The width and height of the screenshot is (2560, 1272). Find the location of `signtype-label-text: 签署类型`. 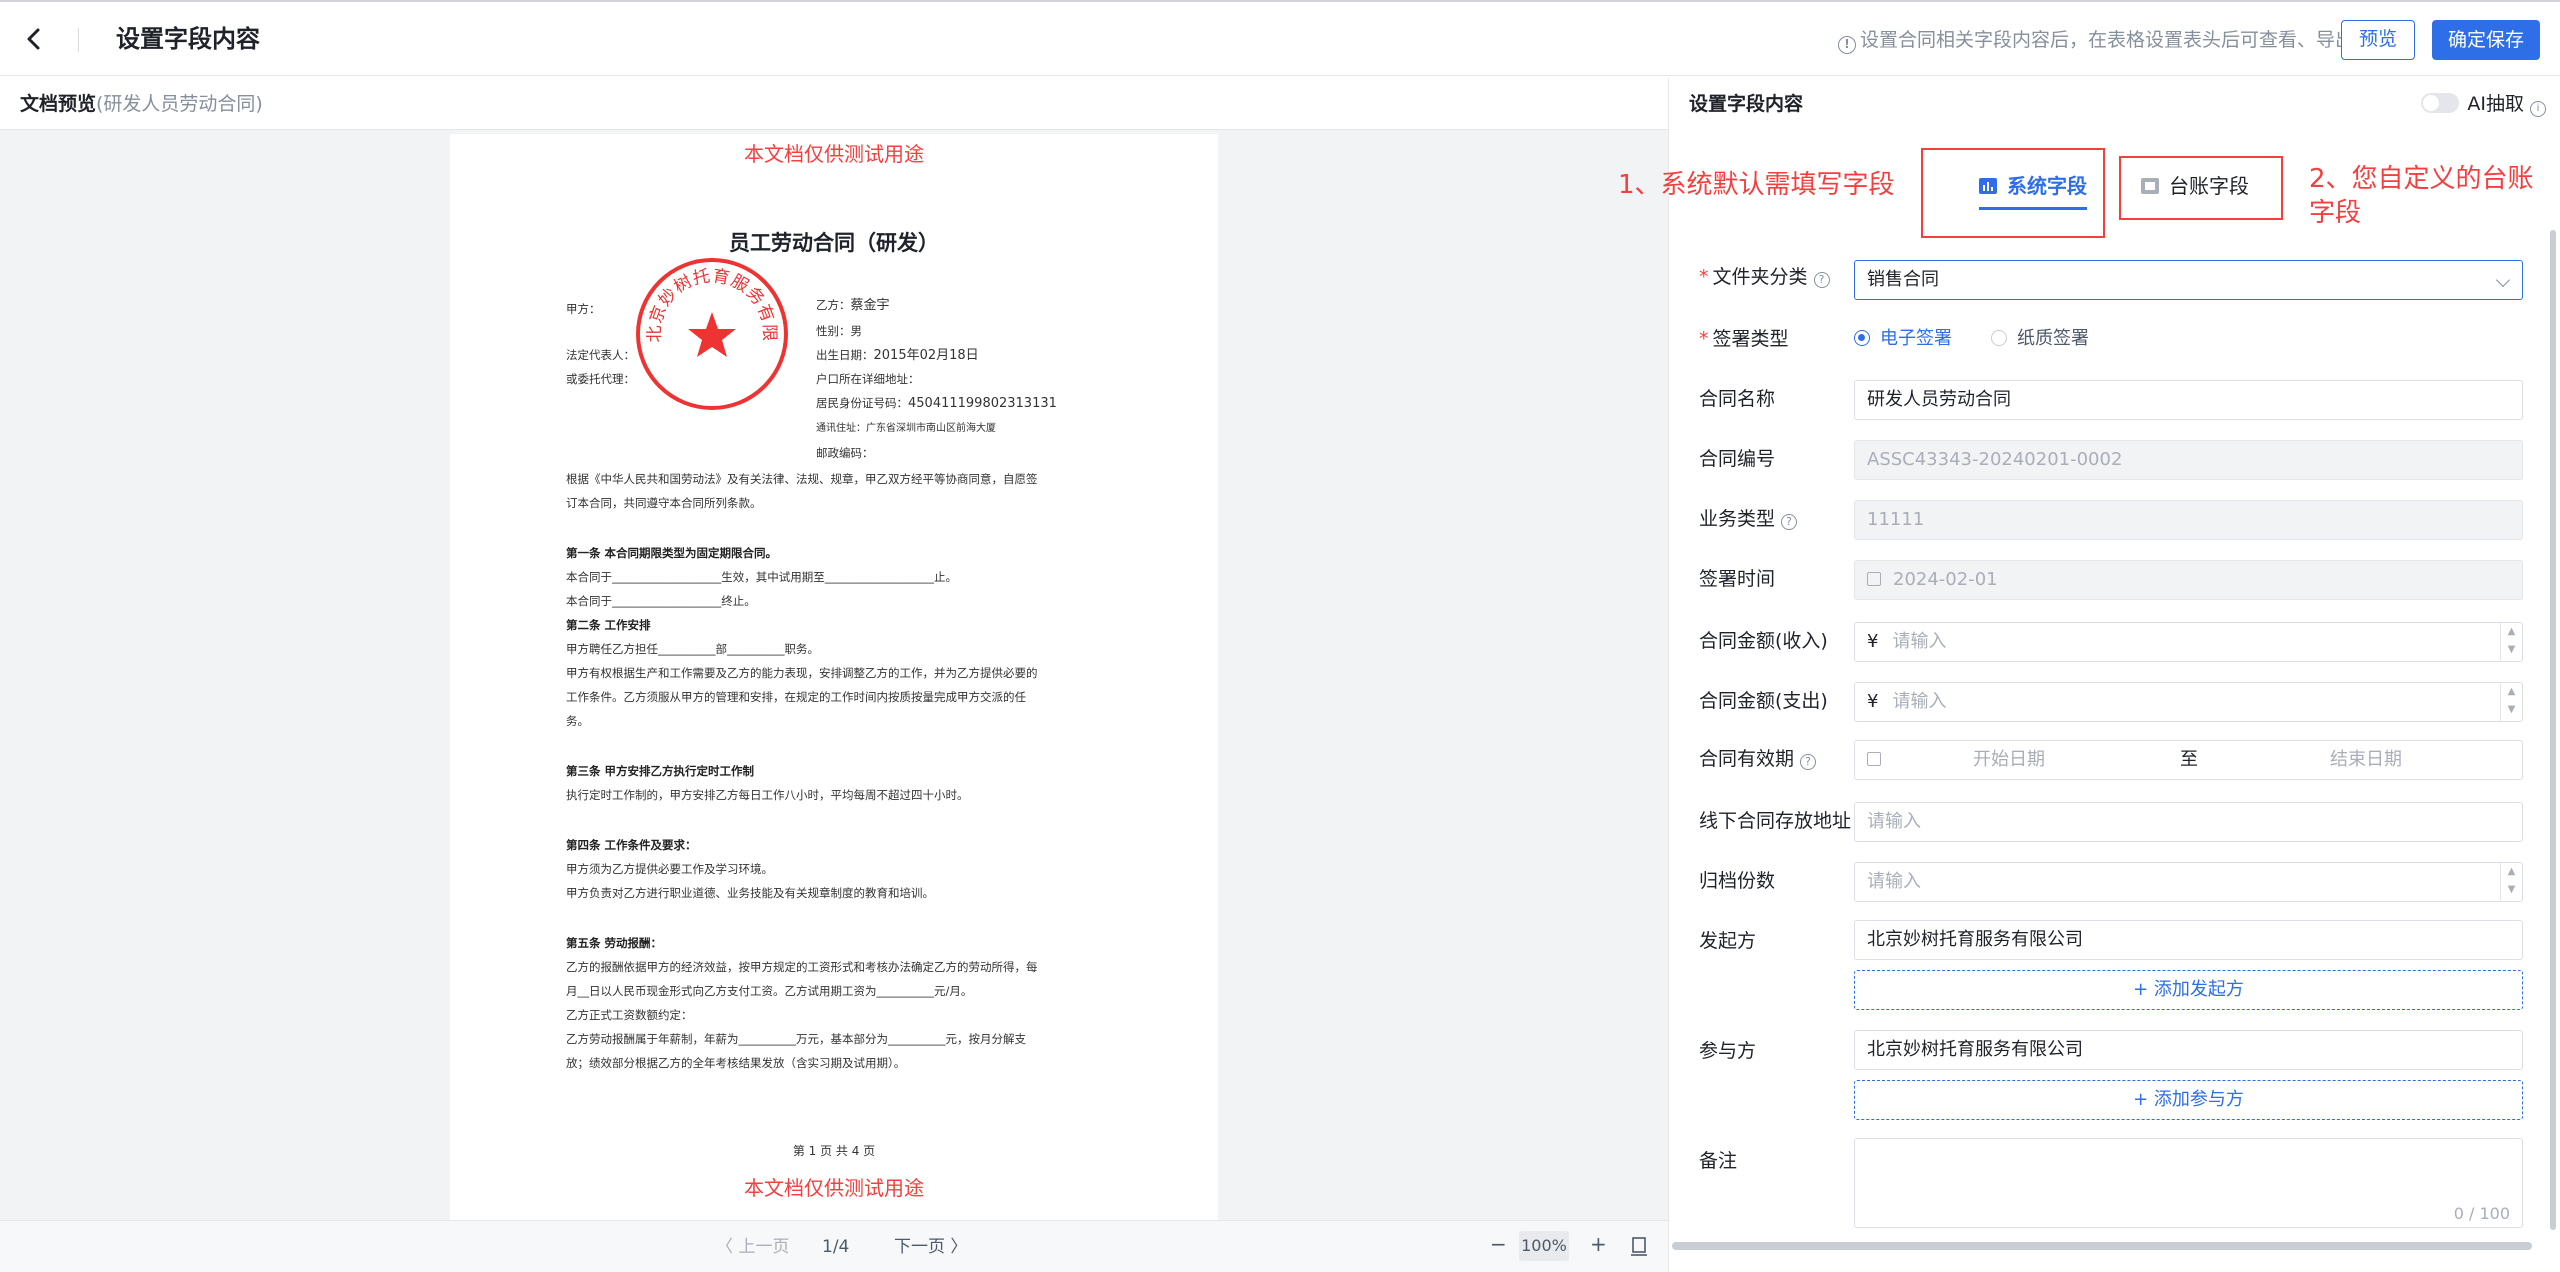

signtype-label-text: 签署类型 is located at coordinates (1750, 339).